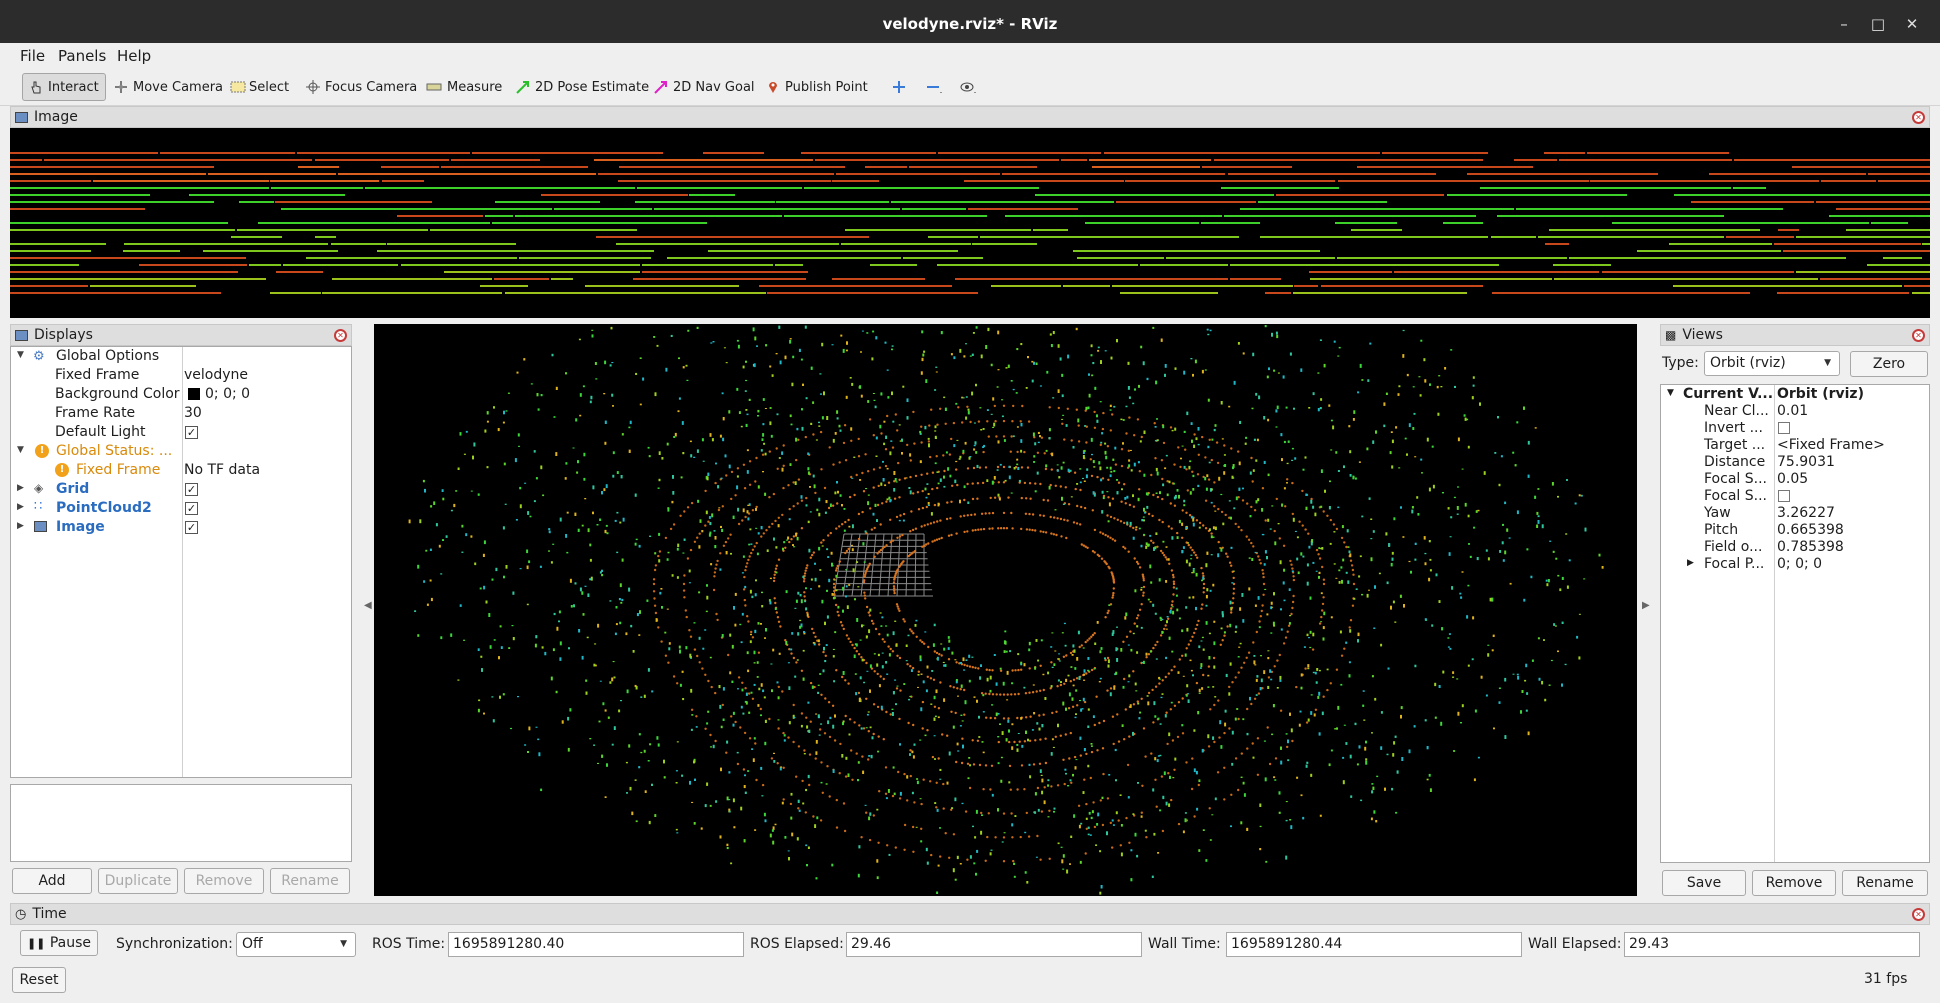 Image resolution: width=1940 pixels, height=1003 pixels. What do you see at coordinates (38, 506) in the screenshot?
I see `pointcloud-icon: ∷` at bounding box center [38, 506].